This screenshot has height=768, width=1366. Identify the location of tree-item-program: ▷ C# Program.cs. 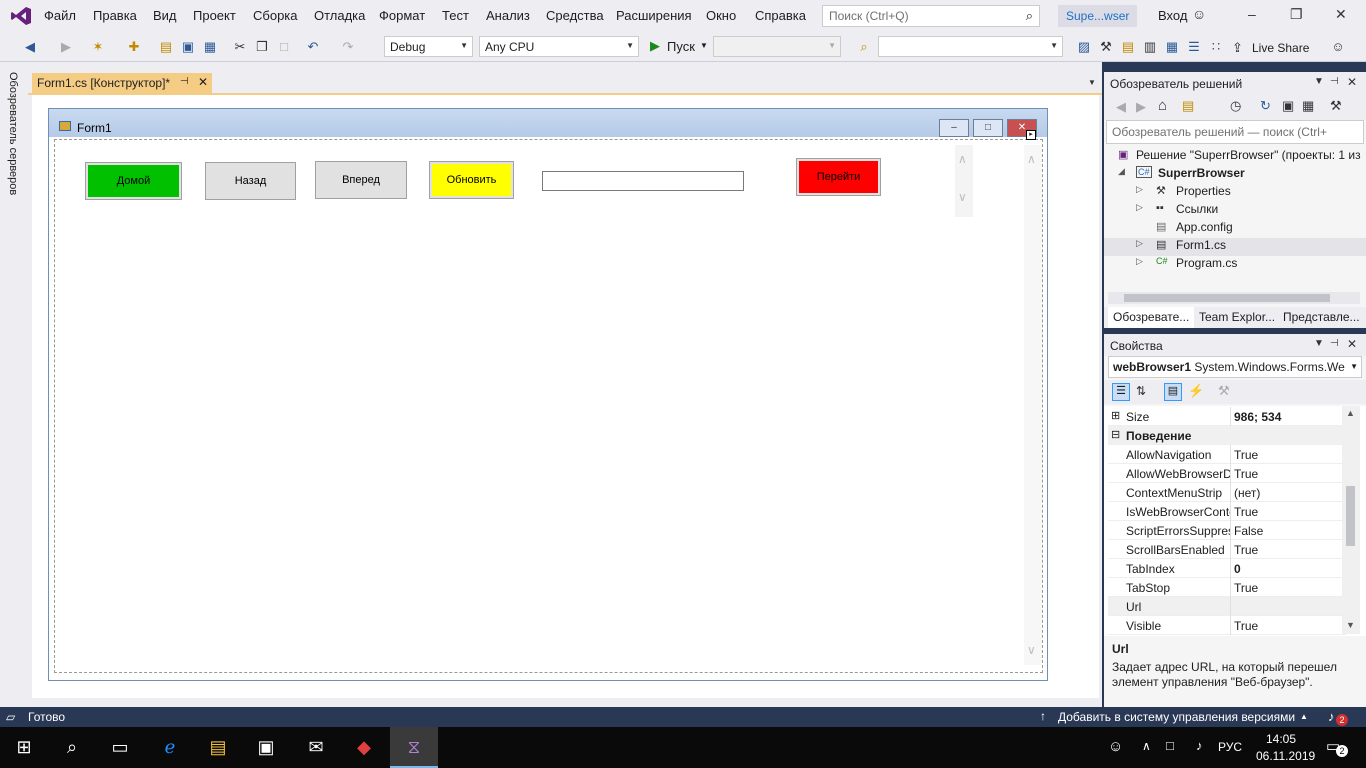
(1233, 265).